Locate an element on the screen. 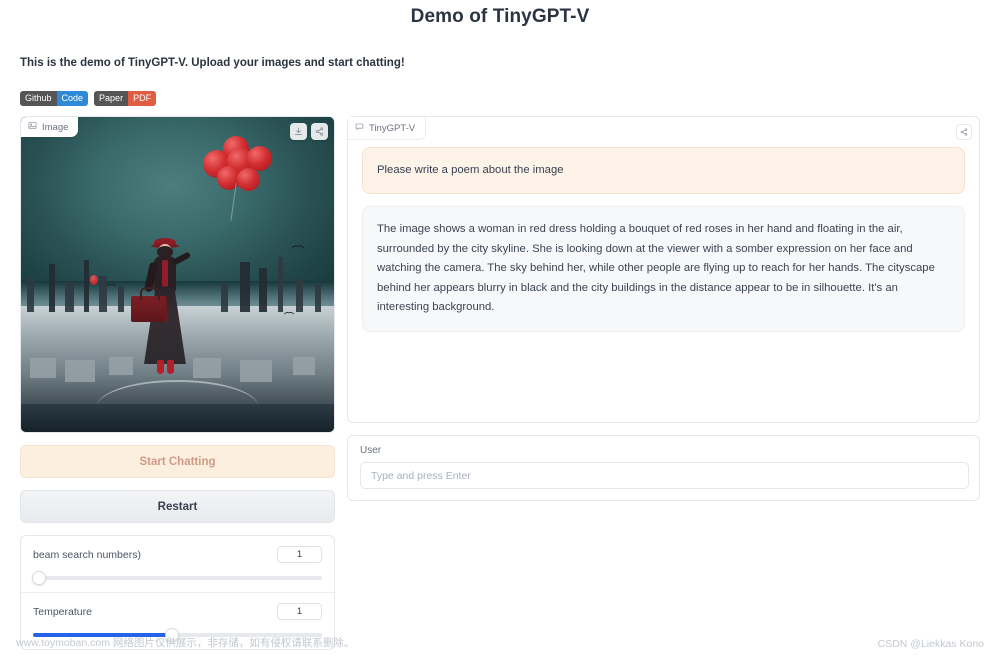 This screenshot has width=1000, height=656. message-user: Please write a poem about the image is located at coordinates (663, 171).